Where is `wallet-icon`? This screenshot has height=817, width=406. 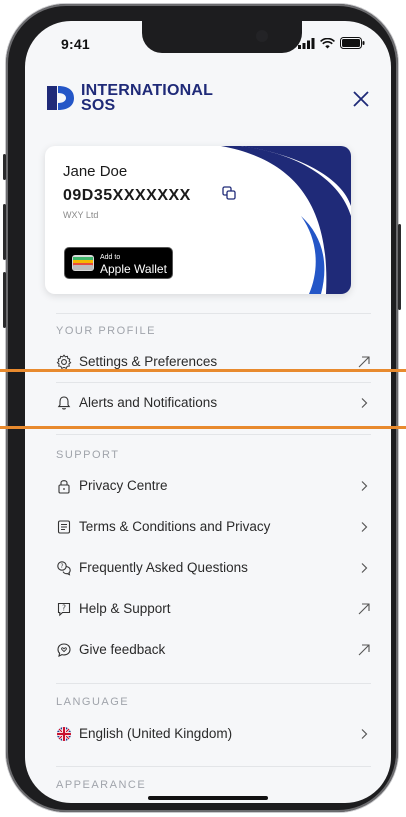
wallet-icon is located at coordinates (83, 263).